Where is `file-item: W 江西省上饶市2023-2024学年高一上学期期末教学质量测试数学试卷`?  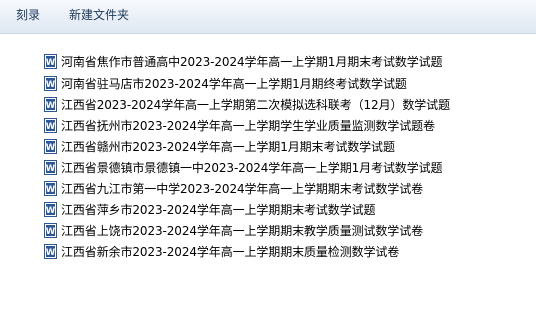 file-item: W 江西省上饶市2023-2024学年高一上学期期末教学质量测试数学试卷 is located at coordinates (233, 230).